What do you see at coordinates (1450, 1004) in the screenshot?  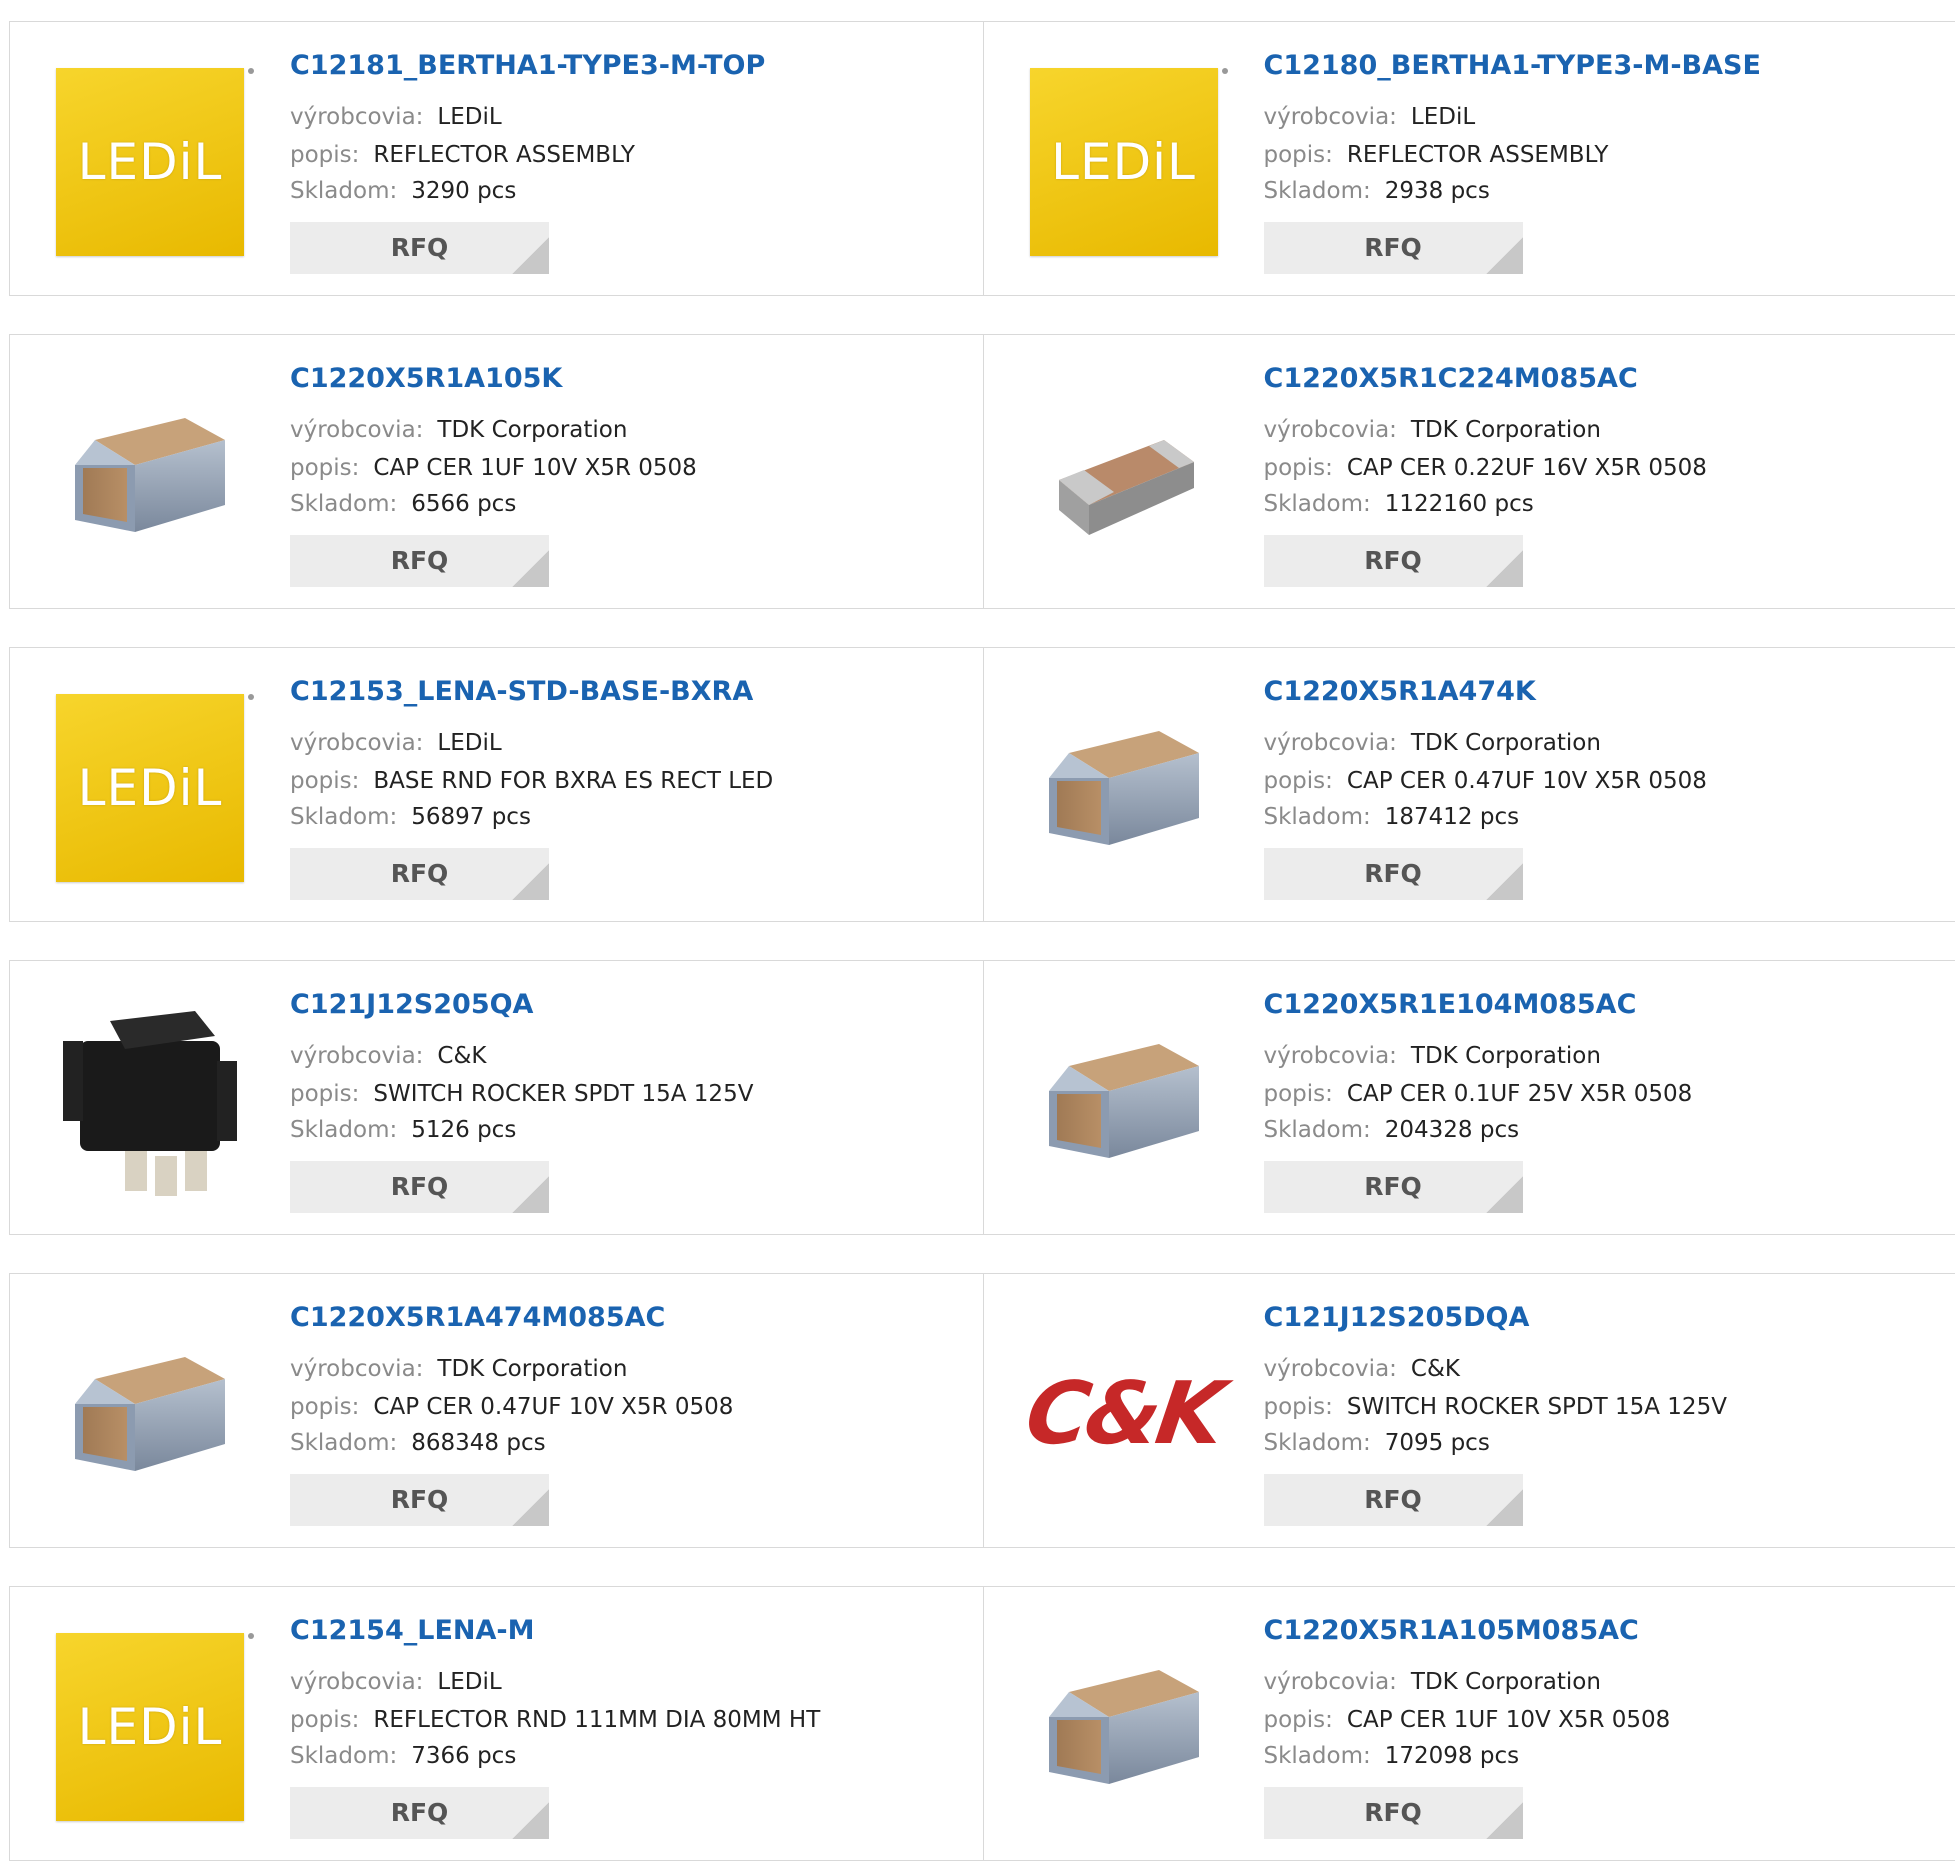 I see `product-part-link: C1220X5R1E104M085AC` at bounding box center [1450, 1004].